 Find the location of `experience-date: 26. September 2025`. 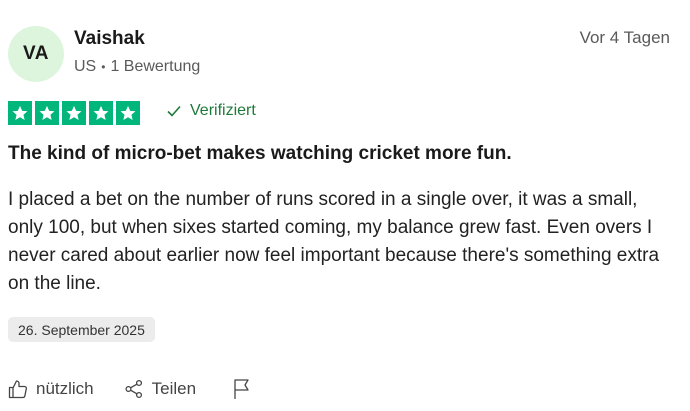

experience-date: 26. September 2025 is located at coordinates (81, 329).